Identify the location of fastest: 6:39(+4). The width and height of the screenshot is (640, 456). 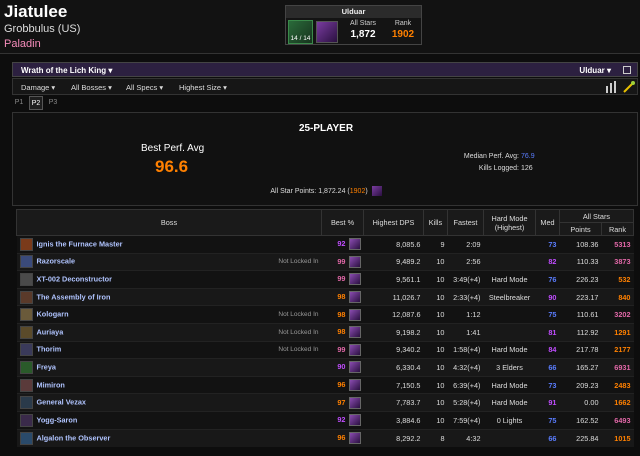
(465, 384).